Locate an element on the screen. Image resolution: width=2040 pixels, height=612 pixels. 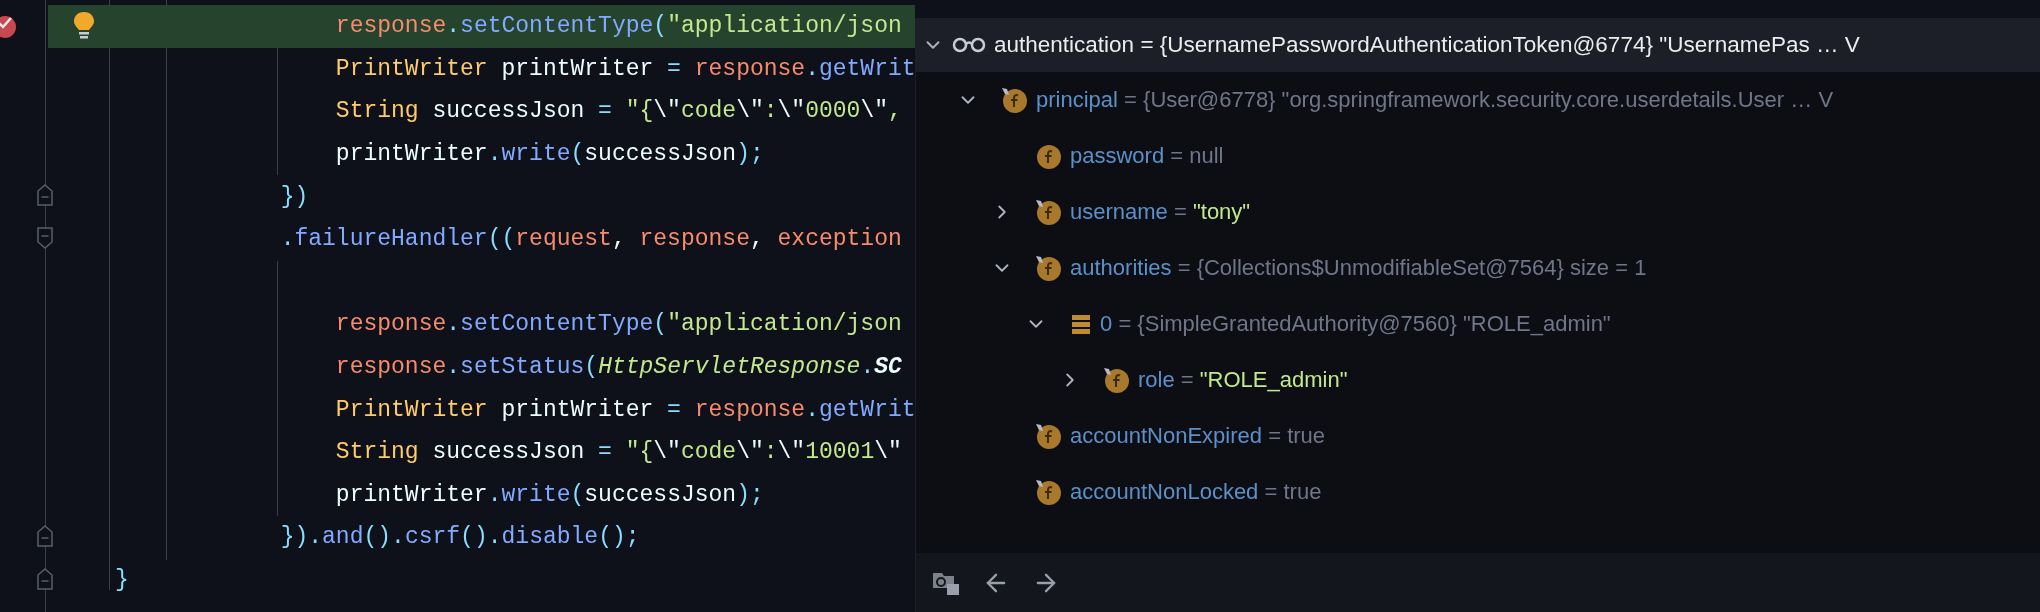
variable-entry: role = "ROLE_admin" is located at coordinates (1243, 380).